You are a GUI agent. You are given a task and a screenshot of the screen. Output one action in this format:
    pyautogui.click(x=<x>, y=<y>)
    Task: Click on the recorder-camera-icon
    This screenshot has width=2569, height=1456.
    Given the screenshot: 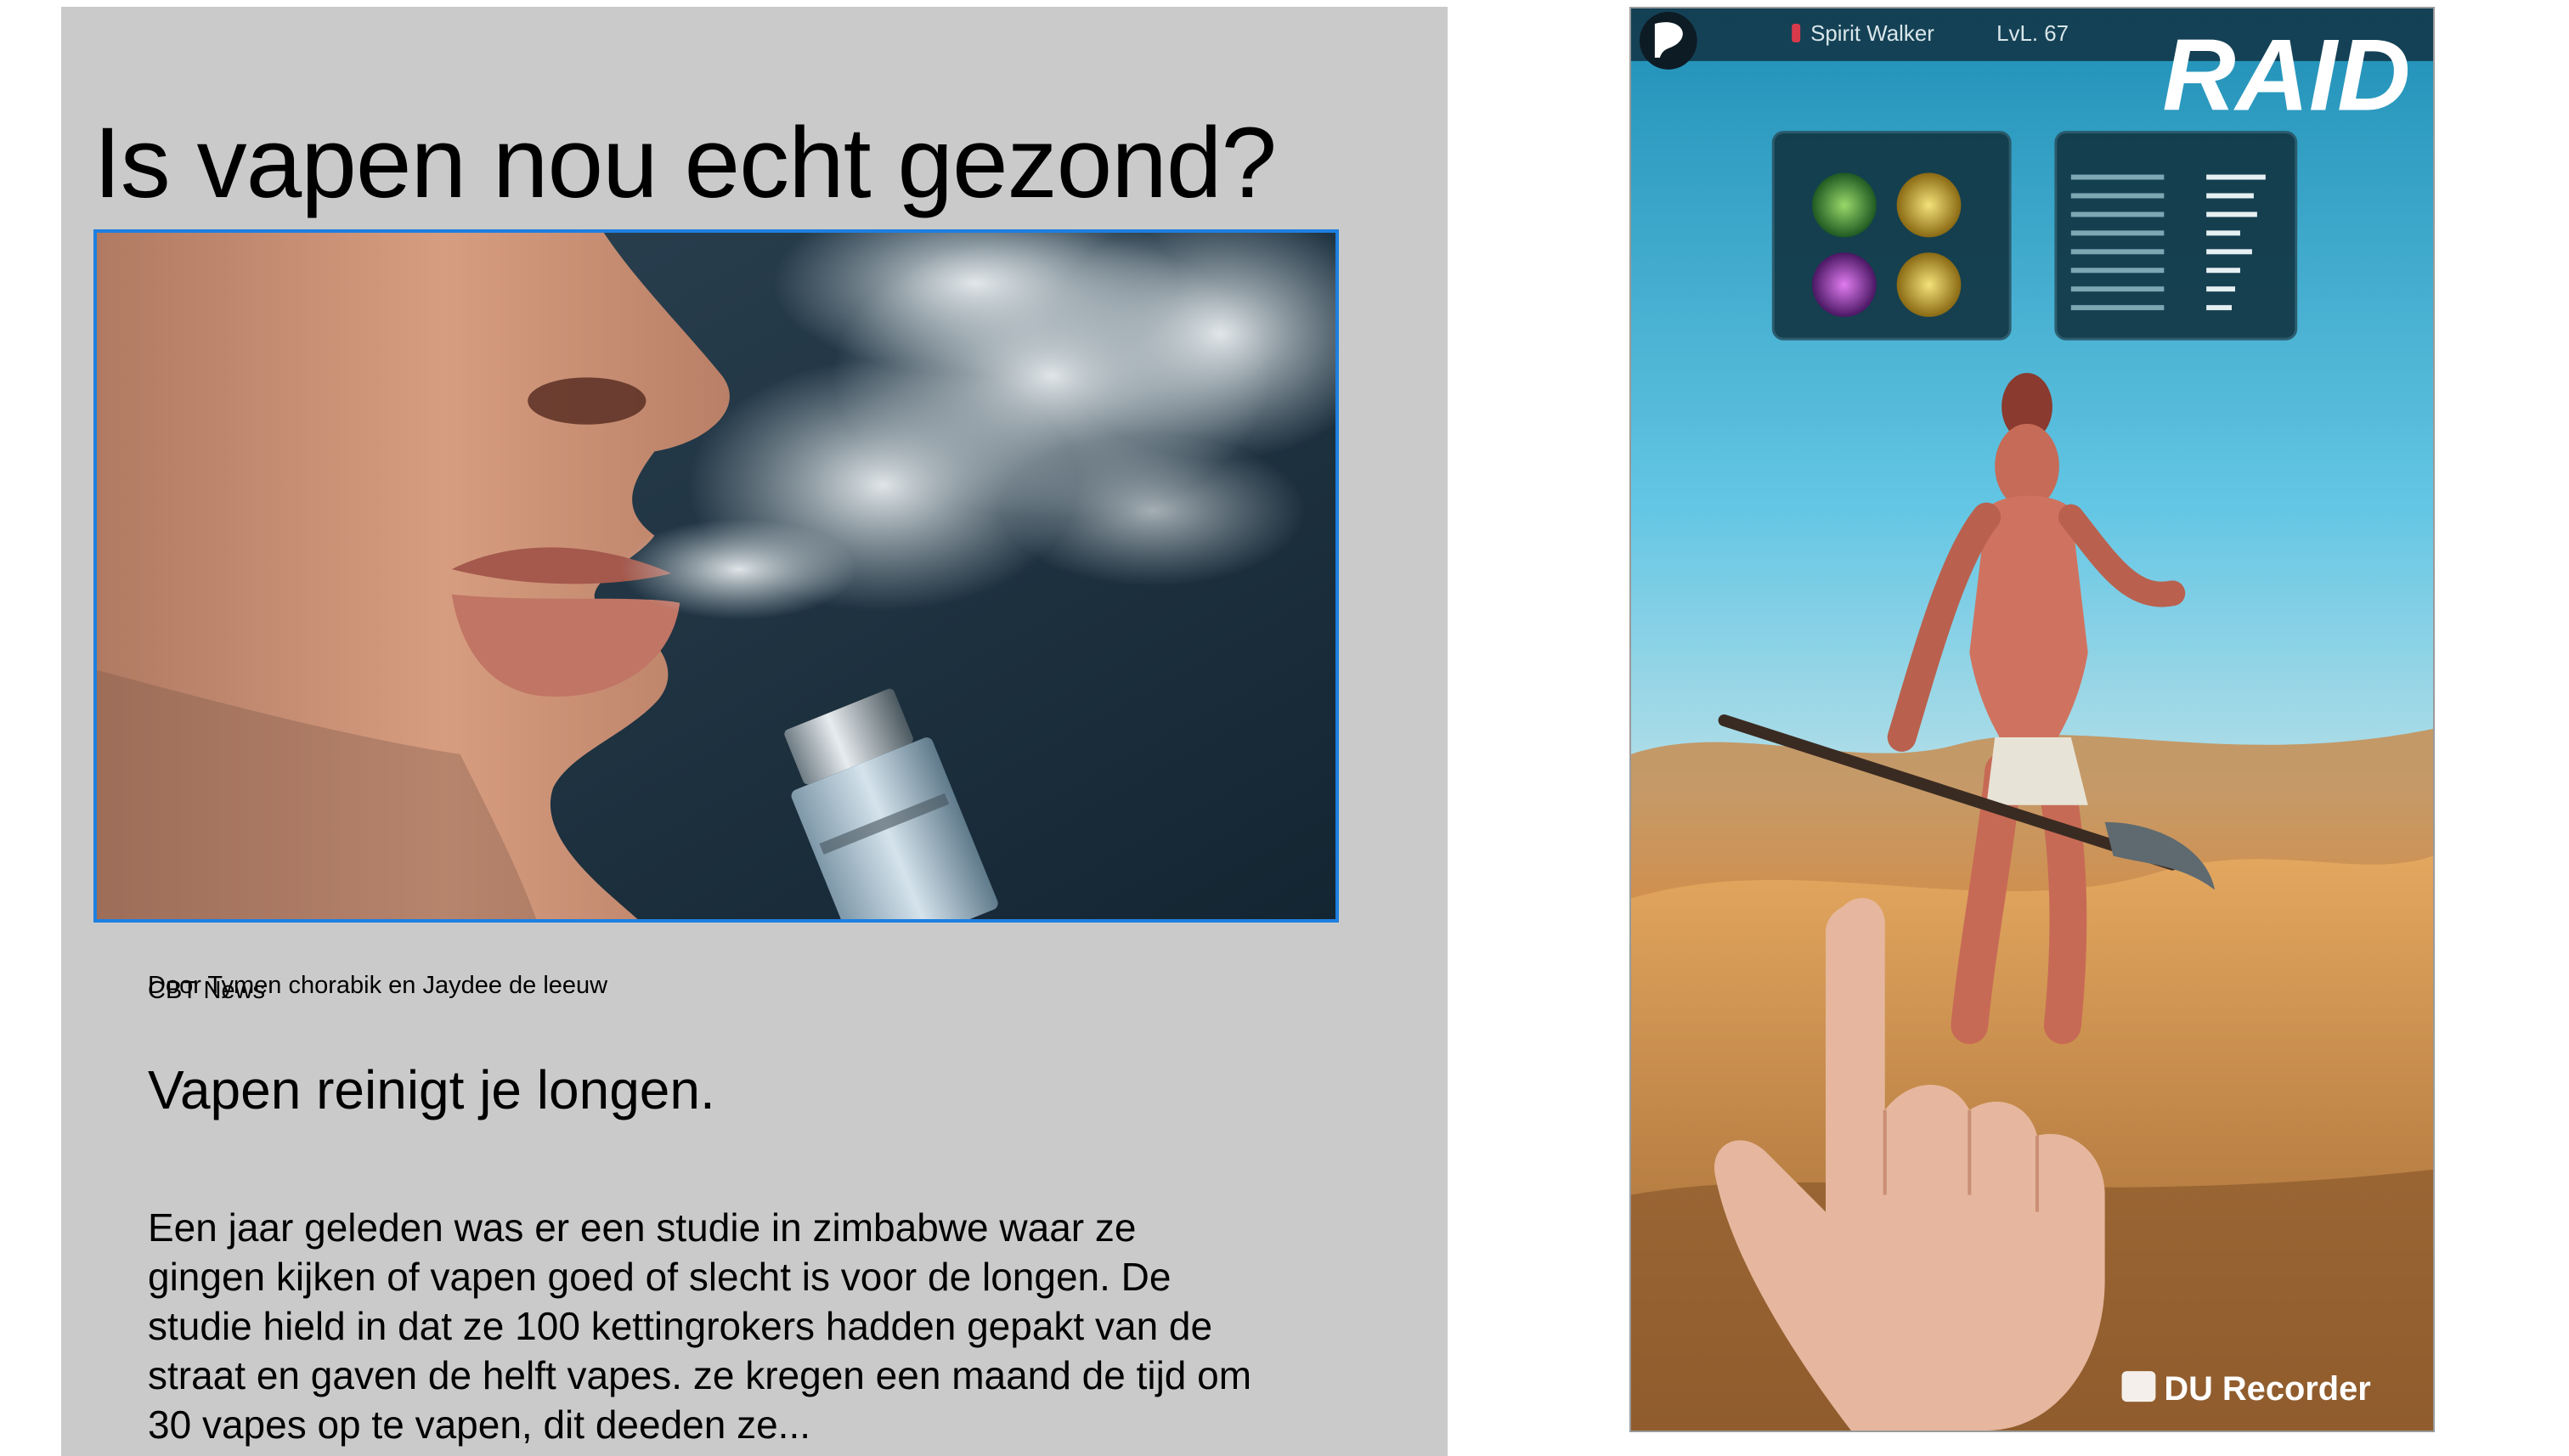 What is the action you would take?
    pyautogui.click(x=2139, y=1387)
    